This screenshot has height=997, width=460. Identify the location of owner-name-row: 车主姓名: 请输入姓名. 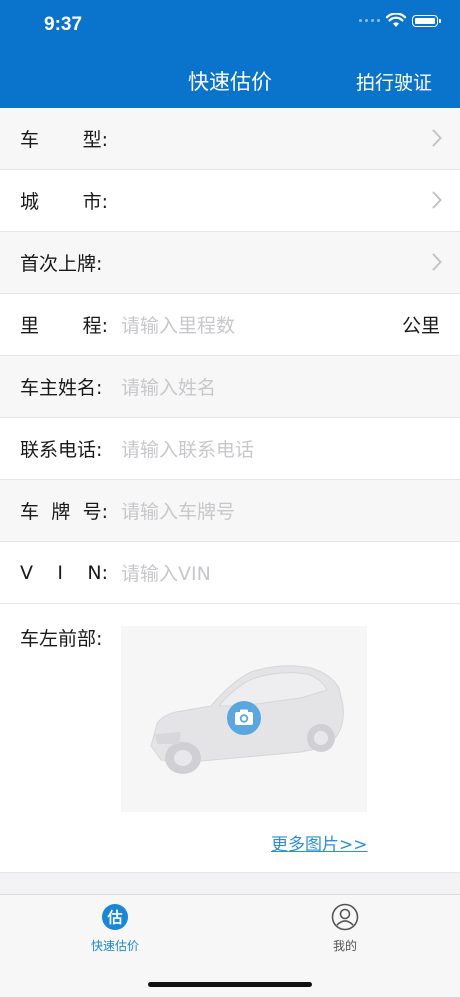
(230, 387).